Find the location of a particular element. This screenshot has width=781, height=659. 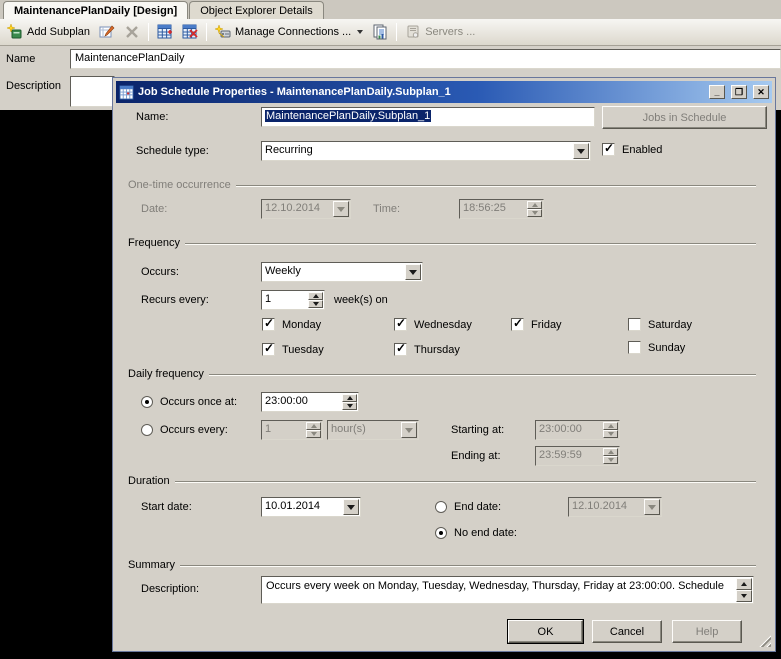

scroll-up-icon is located at coordinates (744, 584).